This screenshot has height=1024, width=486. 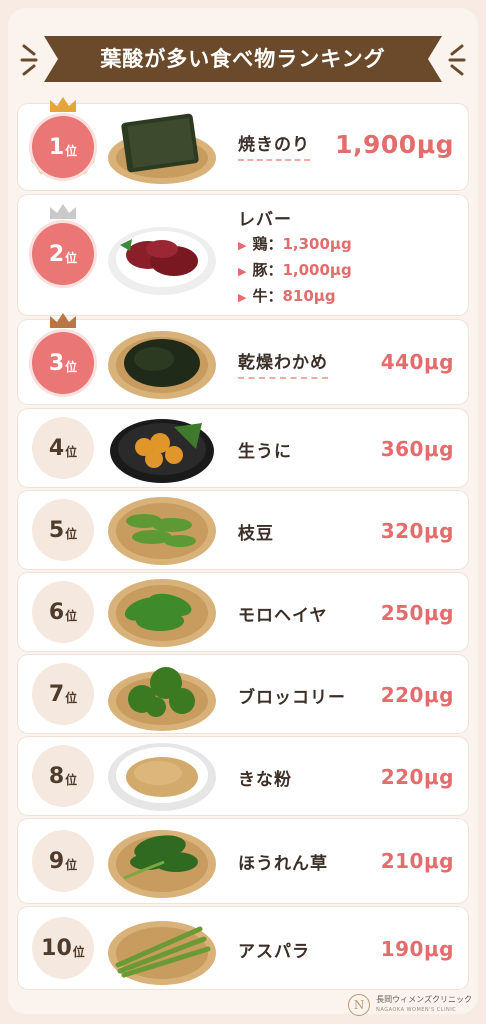 What do you see at coordinates (274, 952) in the screenshot?
I see `food-name: アスパラ` at bounding box center [274, 952].